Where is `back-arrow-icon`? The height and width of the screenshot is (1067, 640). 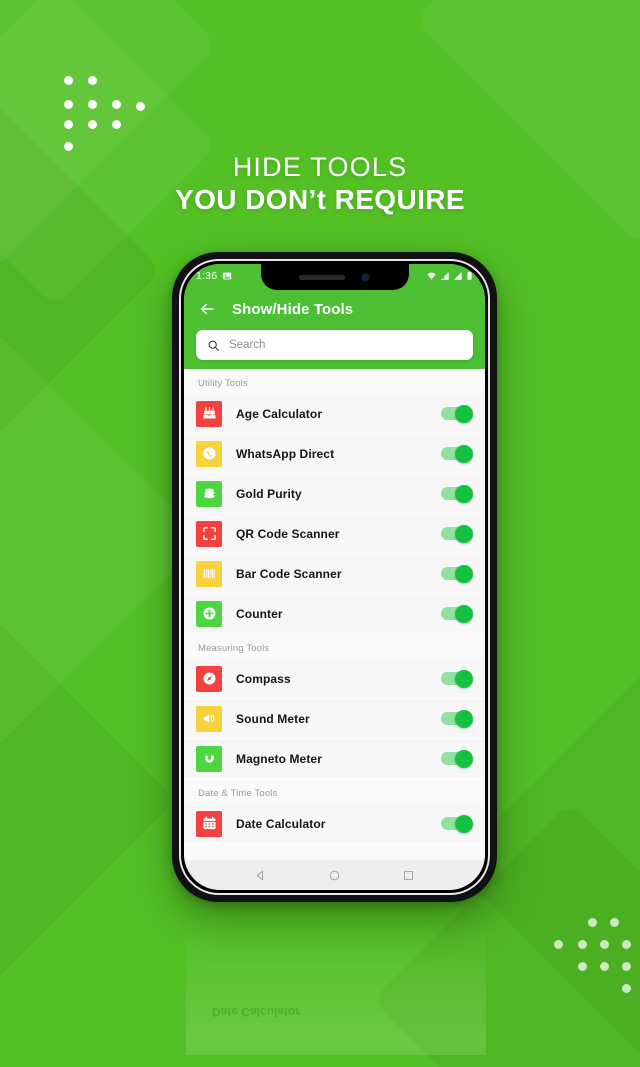
back-arrow-icon is located at coordinates (207, 309).